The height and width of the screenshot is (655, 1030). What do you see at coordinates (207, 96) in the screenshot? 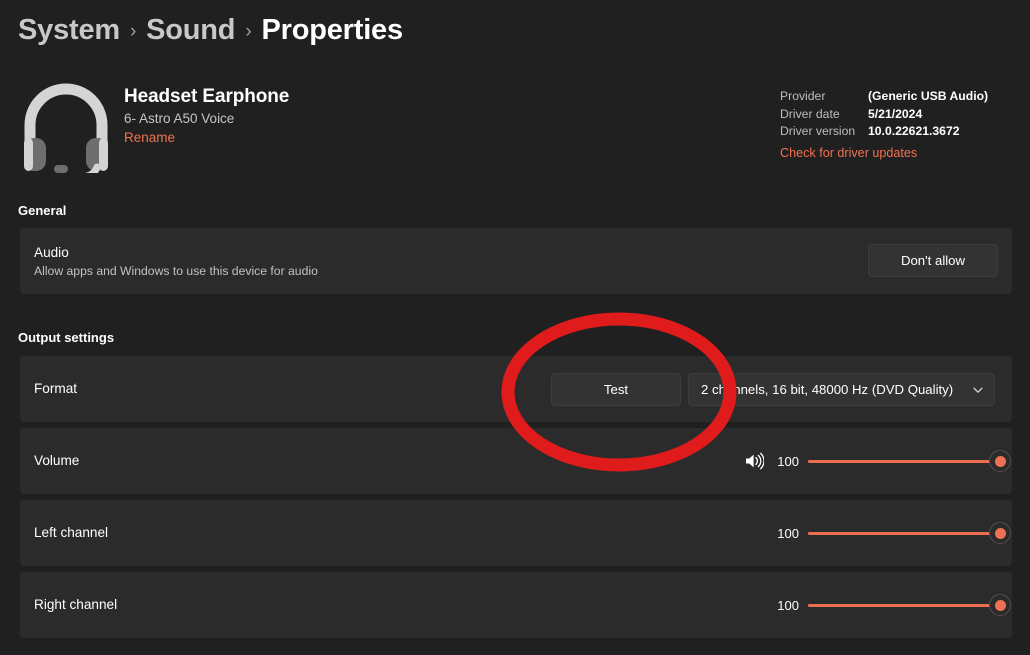
I see `device-name: Headset Earphone` at bounding box center [207, 96].